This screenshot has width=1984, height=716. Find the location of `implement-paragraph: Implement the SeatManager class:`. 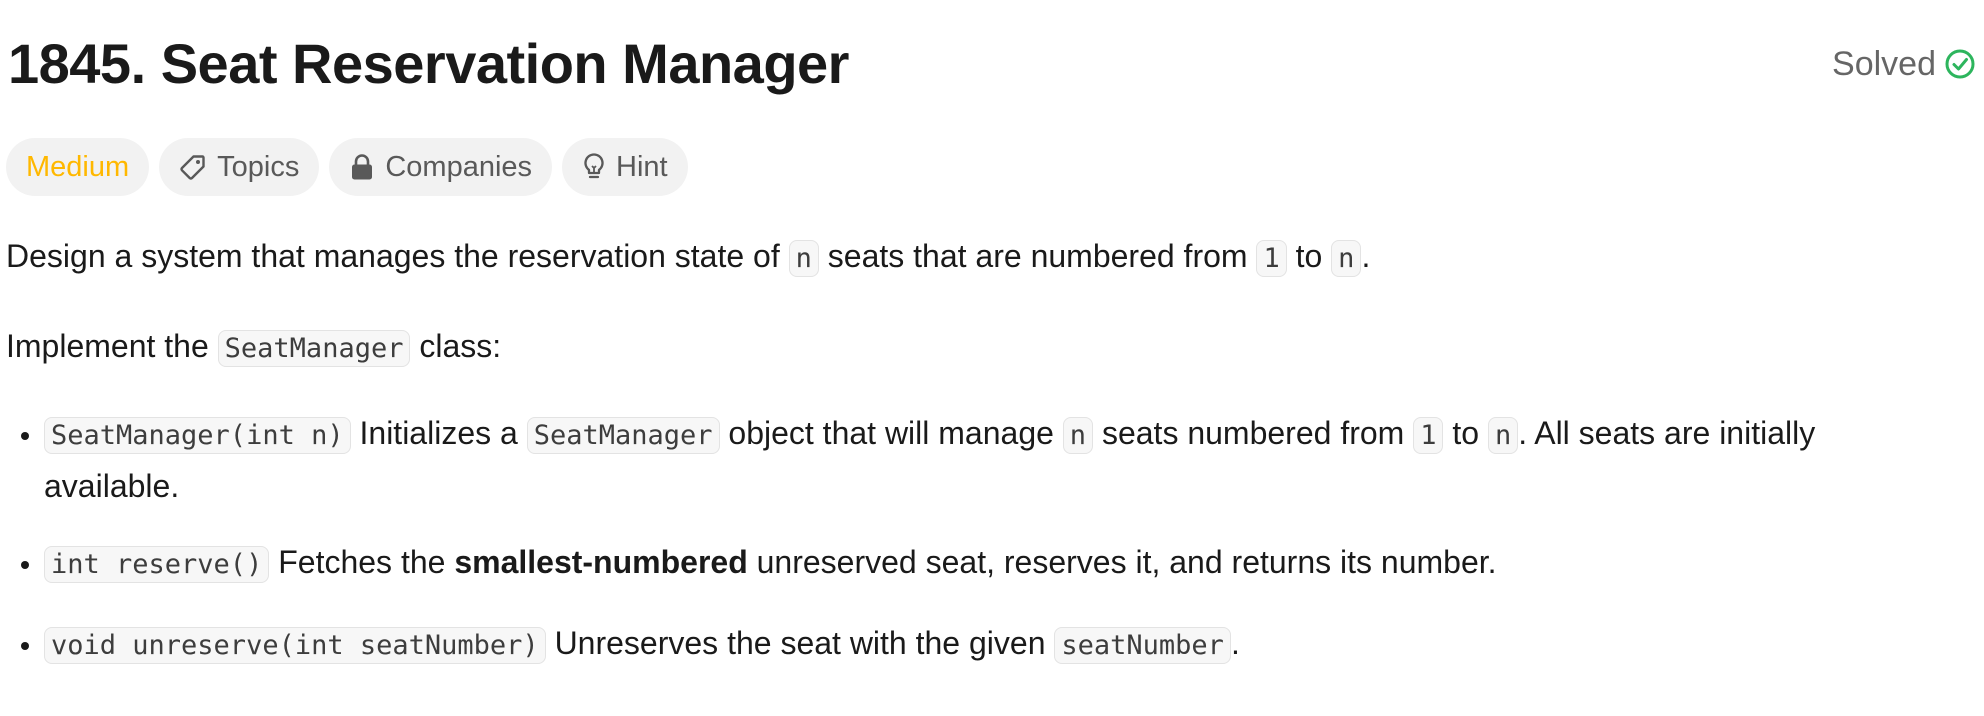

implement-paragraph: Implement the SeatManager class: is located at coordinates (253, 347).